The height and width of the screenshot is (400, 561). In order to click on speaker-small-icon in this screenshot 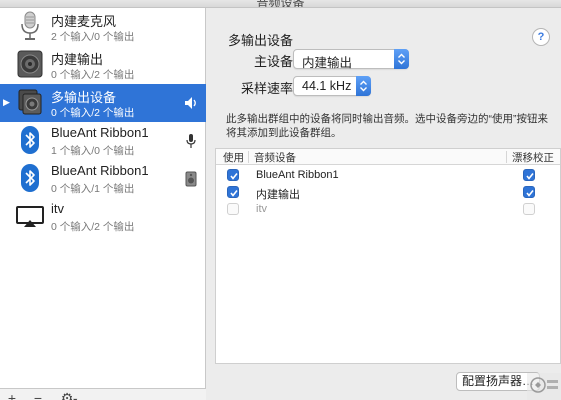, I will do `click(191, 179)`.